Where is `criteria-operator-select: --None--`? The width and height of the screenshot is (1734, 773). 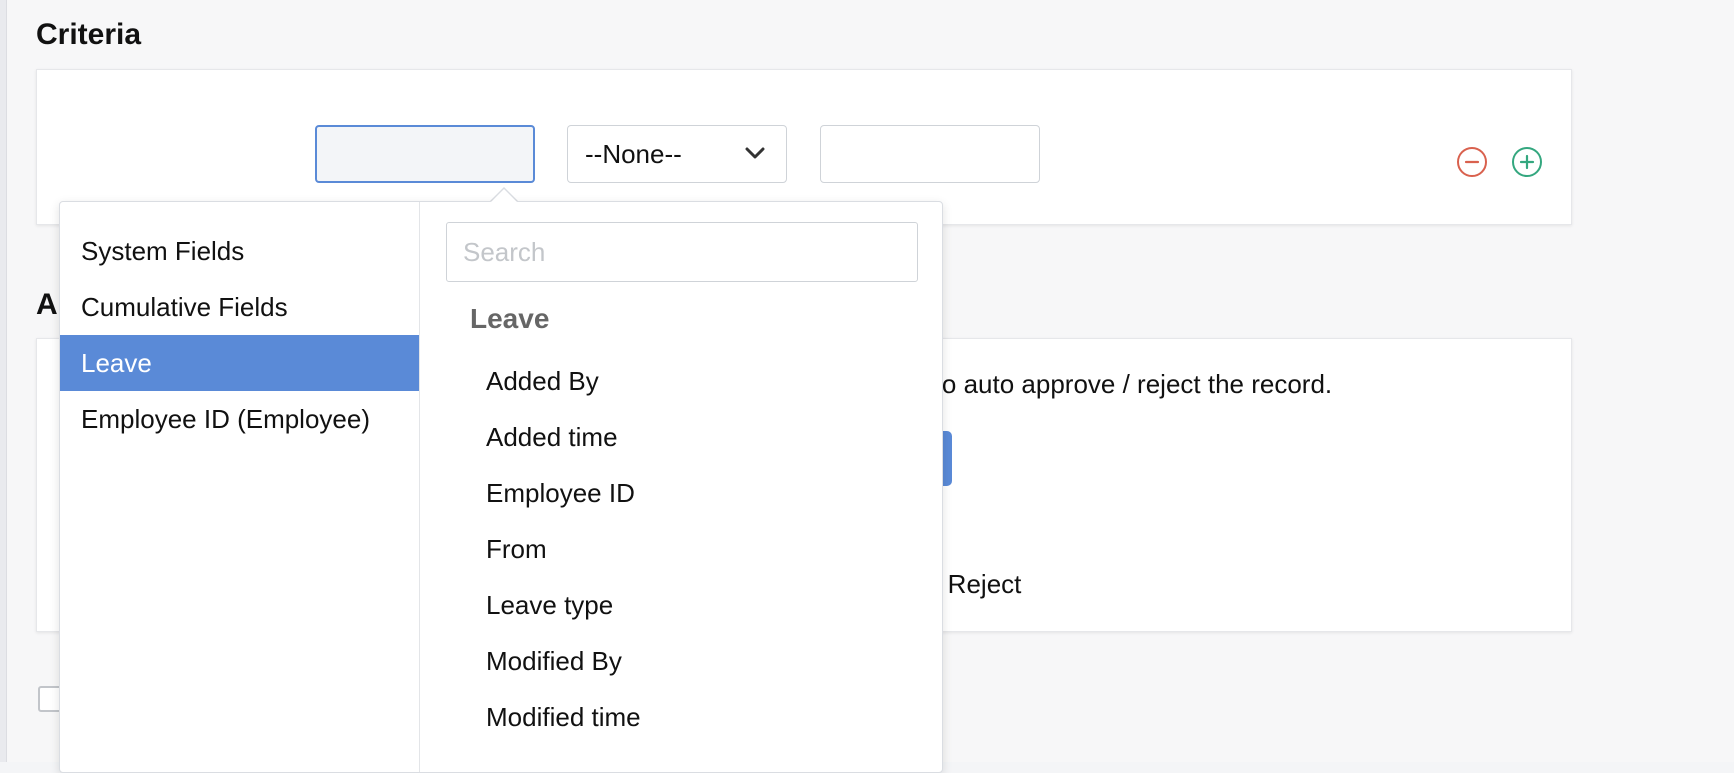 criteria-operator-select: --None-- is located at coordinates (677, 154).